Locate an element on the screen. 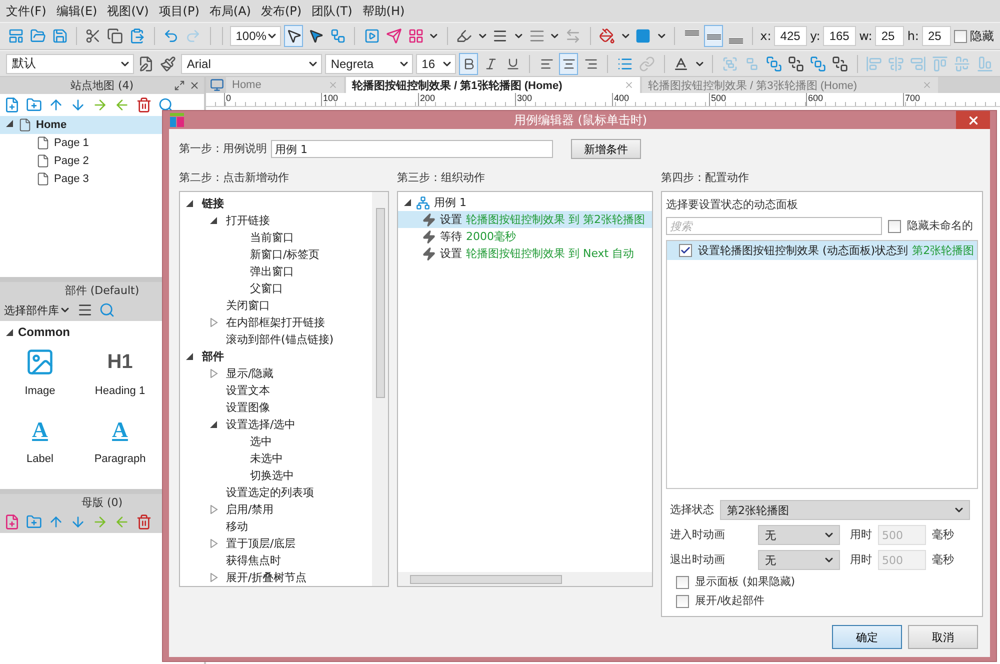 The image size is (1000, 664). ruler-number: 500 is located at coordinates (757, 99).